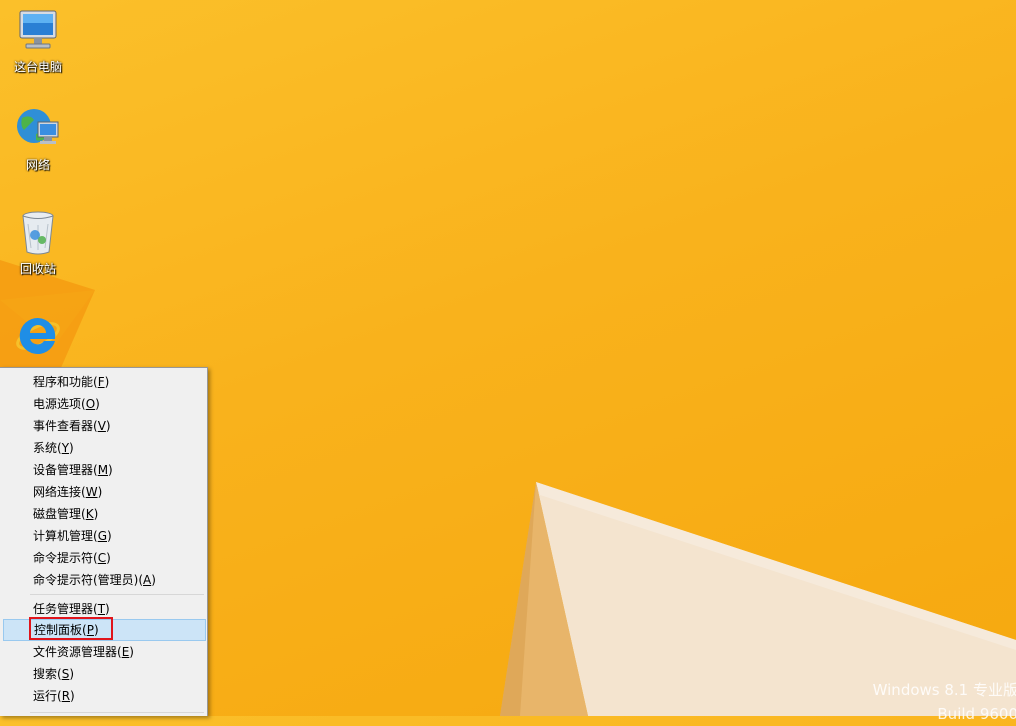 The image size is (1016, 726). What do you see at coordinates (104, 696) in the screenshot?
I see `menu-item-r: 运行(R)` at bounding box center [104, 696].